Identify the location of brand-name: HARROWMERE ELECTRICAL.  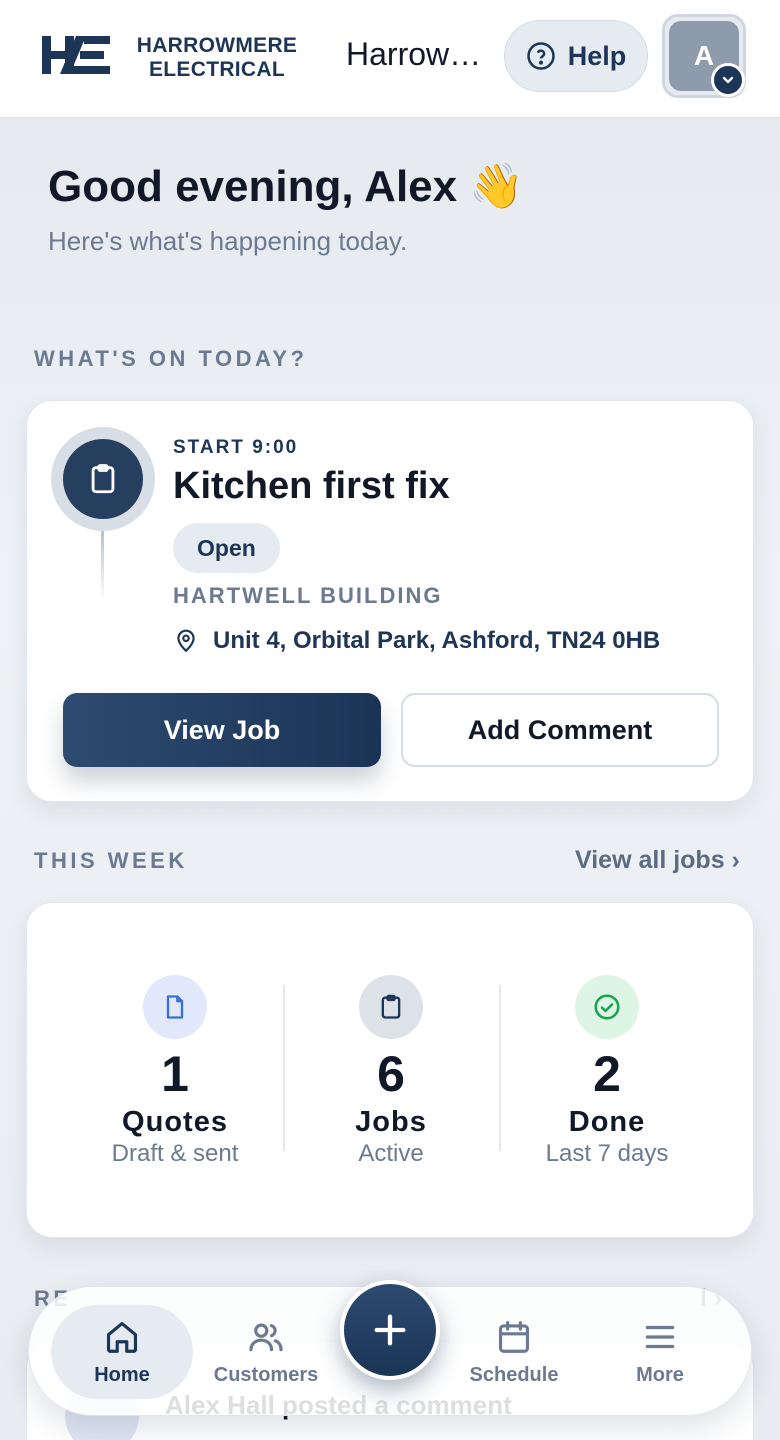
(217, 58).